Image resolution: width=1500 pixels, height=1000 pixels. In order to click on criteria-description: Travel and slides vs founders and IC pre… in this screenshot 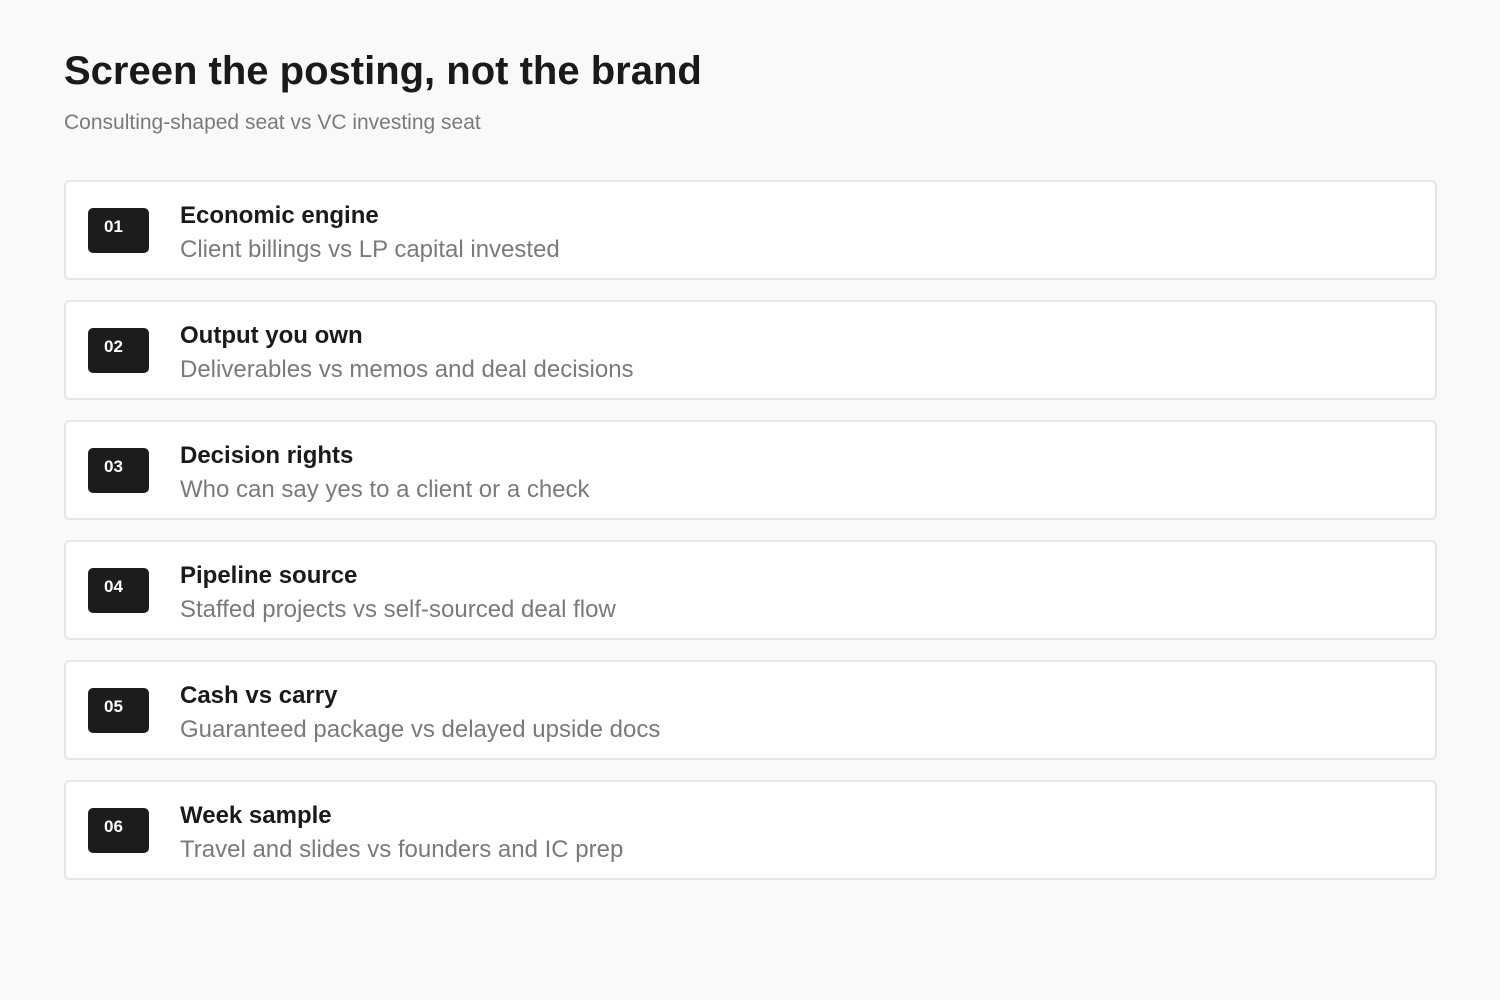, I will do `click(402, 849)`.